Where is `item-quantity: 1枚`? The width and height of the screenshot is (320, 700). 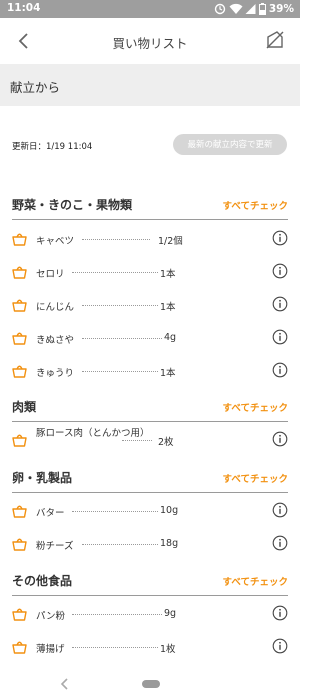 item-quantity: 1枚 is located at coordinates (168, 649).